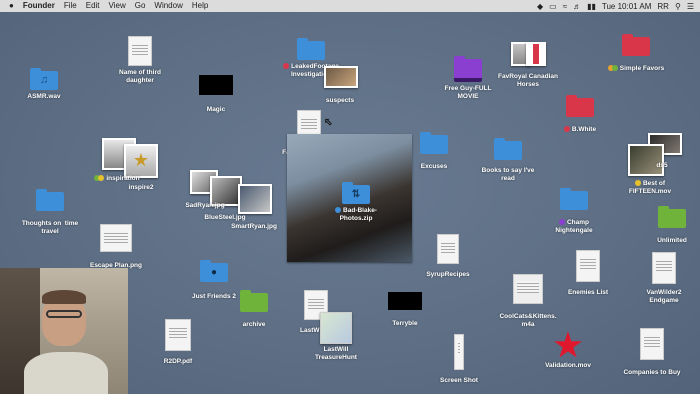  I want to click on file-lastwill-treasurehunt: LastWill TreasureHunt, so click(336, 354).